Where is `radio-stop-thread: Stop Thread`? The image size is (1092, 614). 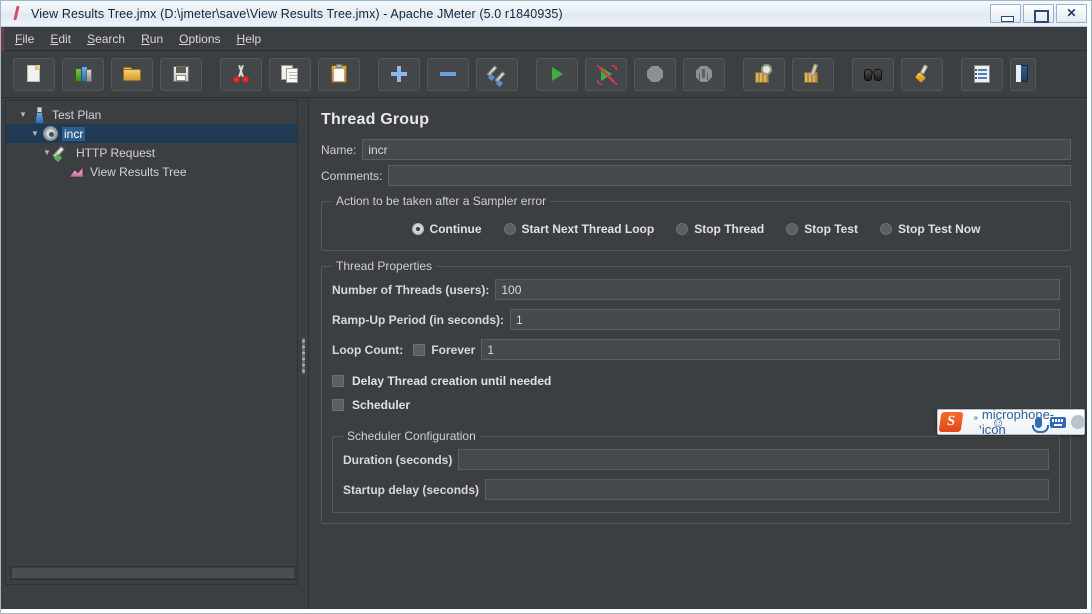 radio-stop-thread: Stop Thread is located at coordinates (720, 229).